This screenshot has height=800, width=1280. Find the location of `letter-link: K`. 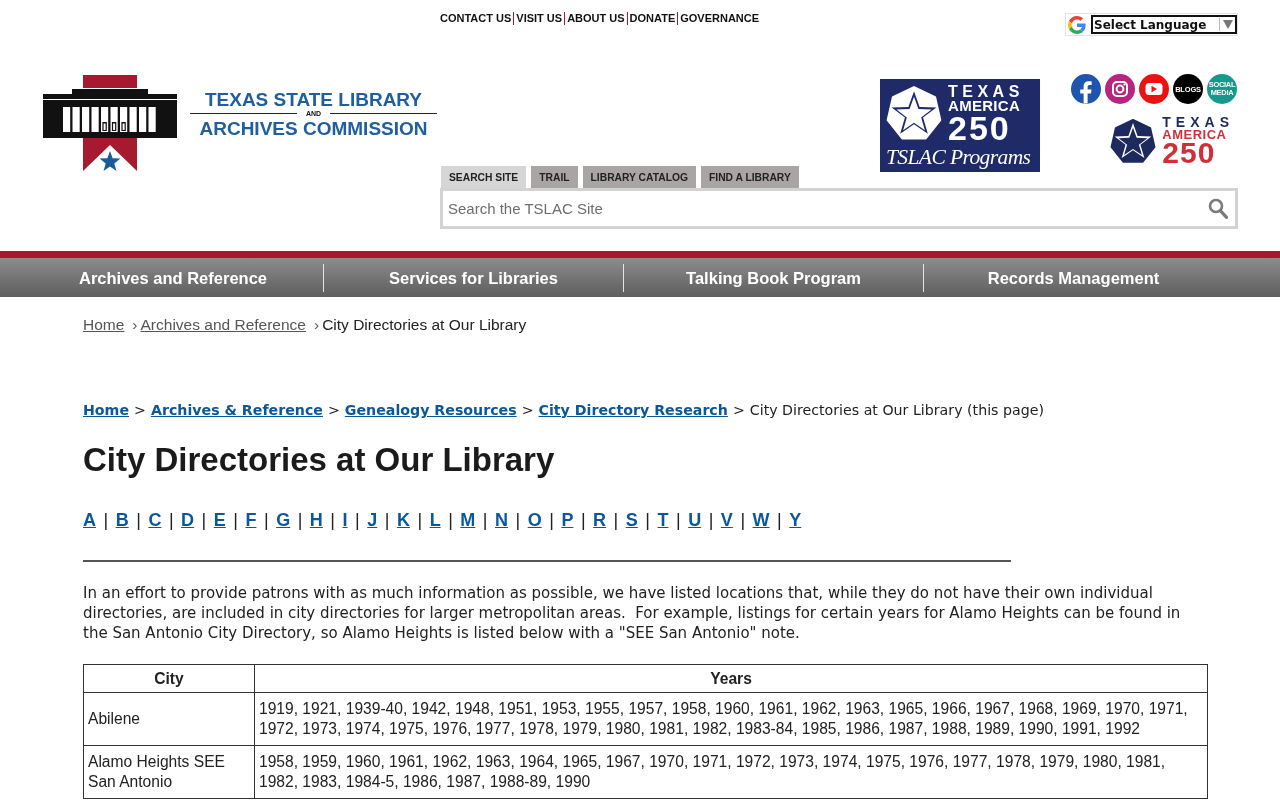

letter-link: K is located at coordinates (403, 520).